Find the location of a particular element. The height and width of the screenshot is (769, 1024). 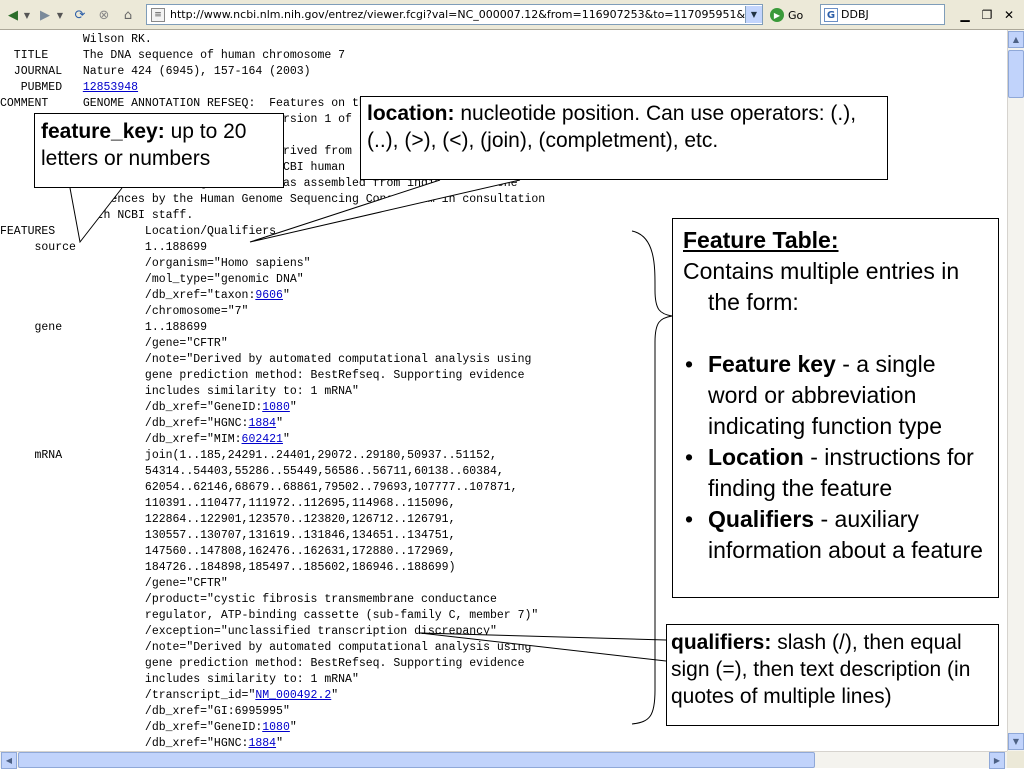

scroll-up-icon: ▲ is located at coordinates (1016, 39).